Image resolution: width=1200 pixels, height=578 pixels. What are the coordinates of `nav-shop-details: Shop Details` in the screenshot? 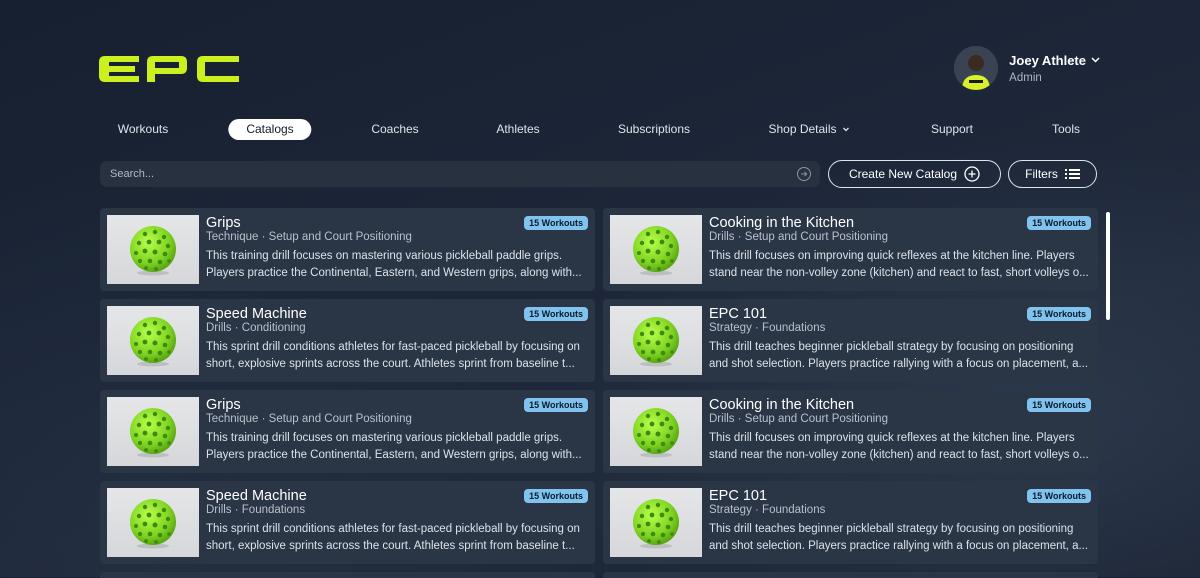 It's located at (808, 129).